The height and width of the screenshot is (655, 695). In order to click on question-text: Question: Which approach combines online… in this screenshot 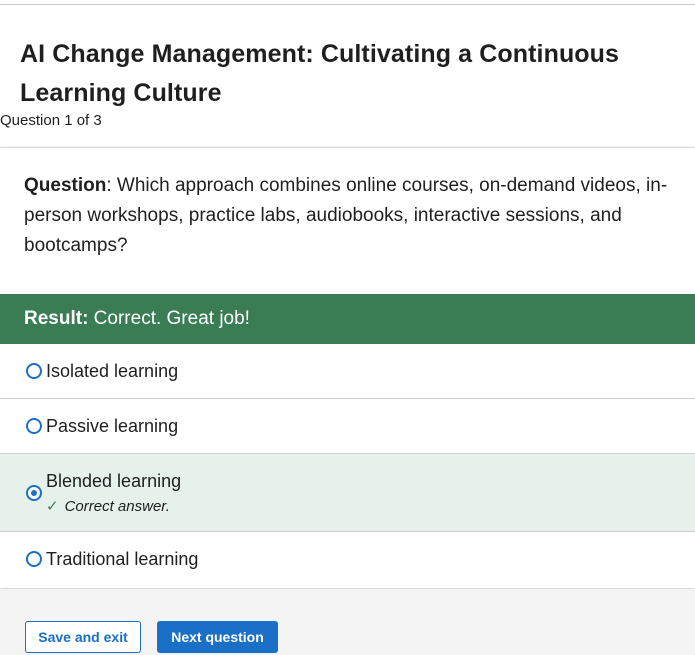, I will do `click(356, 216)`.